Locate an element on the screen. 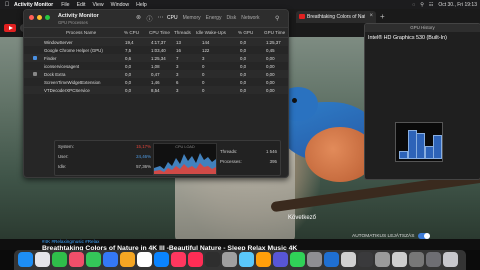 This screenshot has height=270, width=480. wifi-icon: ◌ is located at coordinates (413, 5).